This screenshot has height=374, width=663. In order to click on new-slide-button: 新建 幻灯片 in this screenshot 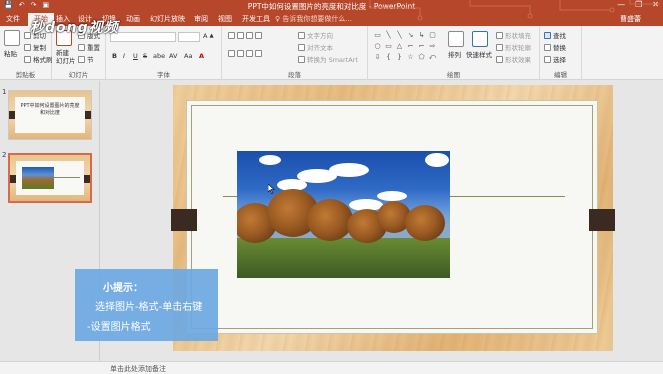, I will do `click(66, 57)`.